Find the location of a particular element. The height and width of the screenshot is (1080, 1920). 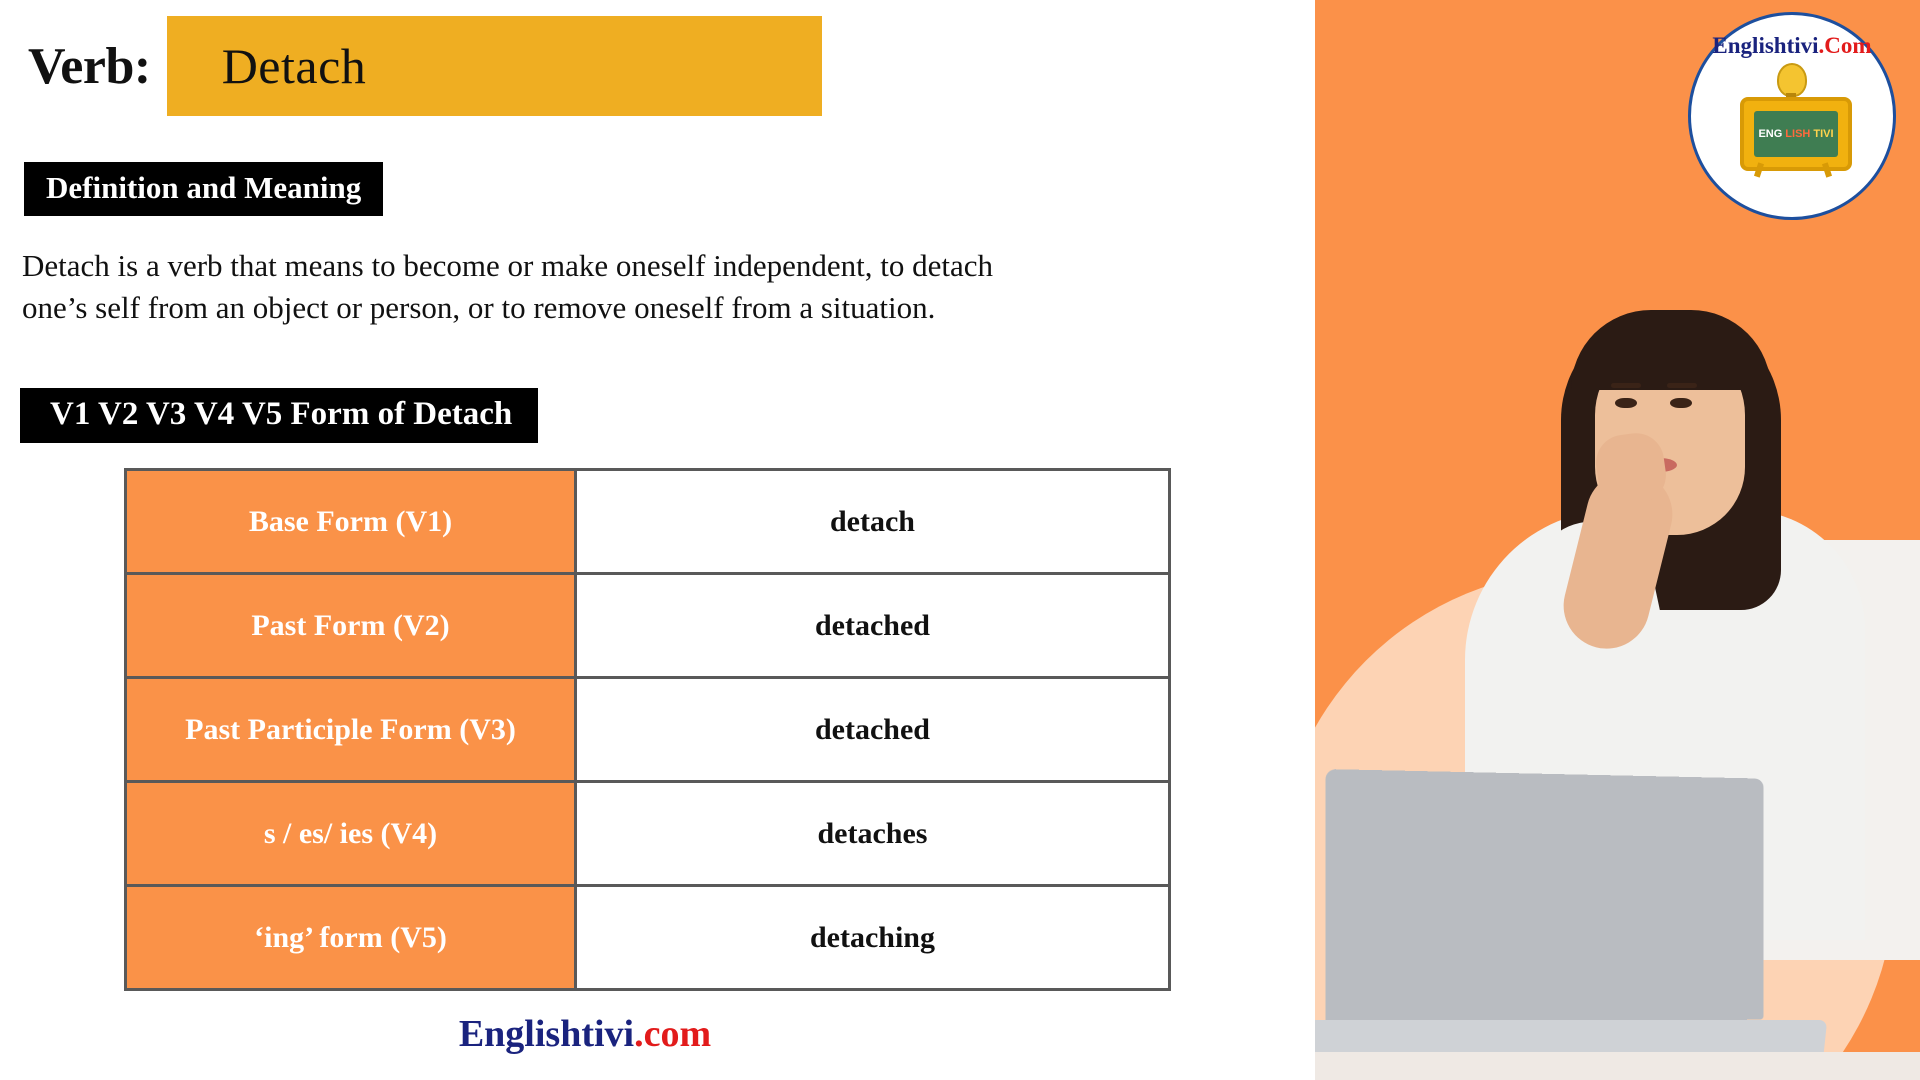

form-value: detaching is located at coordinates (872, 937).